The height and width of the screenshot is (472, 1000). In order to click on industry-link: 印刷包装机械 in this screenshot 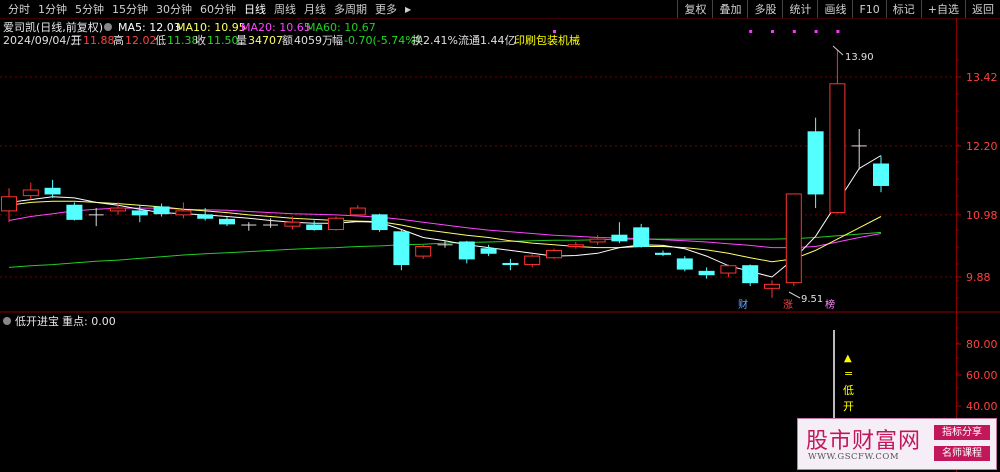, I will do `click(547, 40)`.